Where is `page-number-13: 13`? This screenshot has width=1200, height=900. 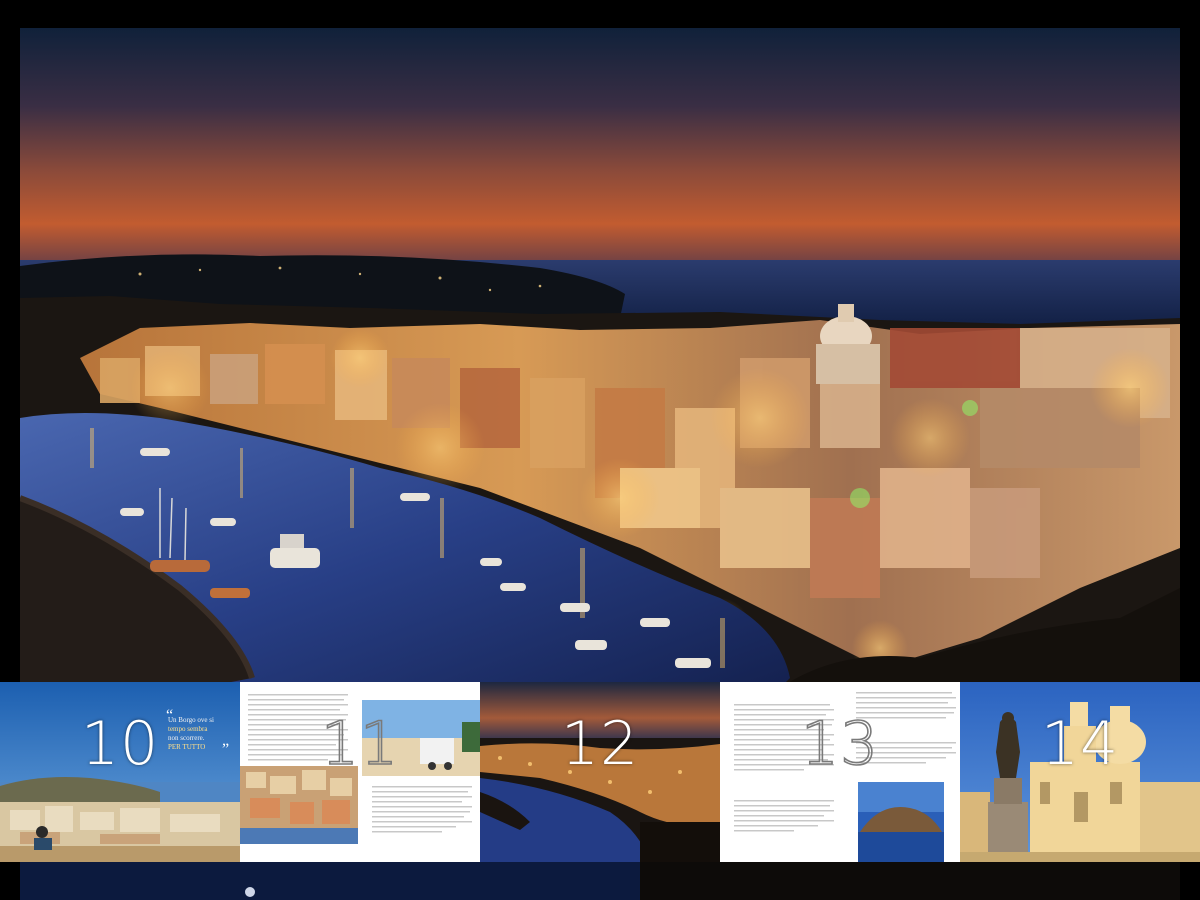
page-number-13: 13 is located at coordinates (840, 744).